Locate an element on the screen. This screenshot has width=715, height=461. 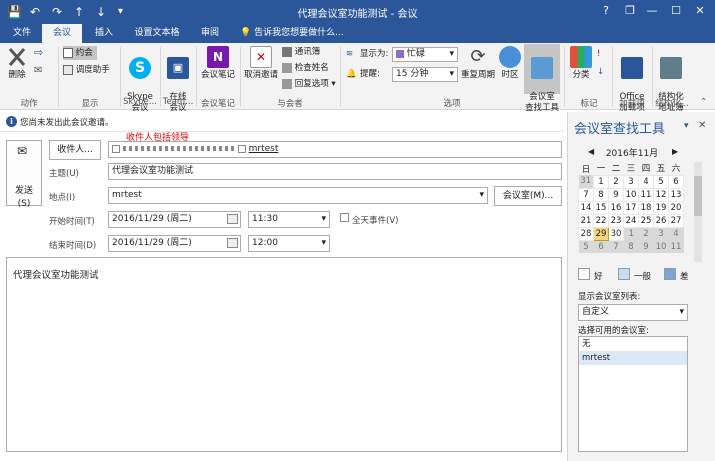
tab-file: 文件 is located at coordinates (22, 33).